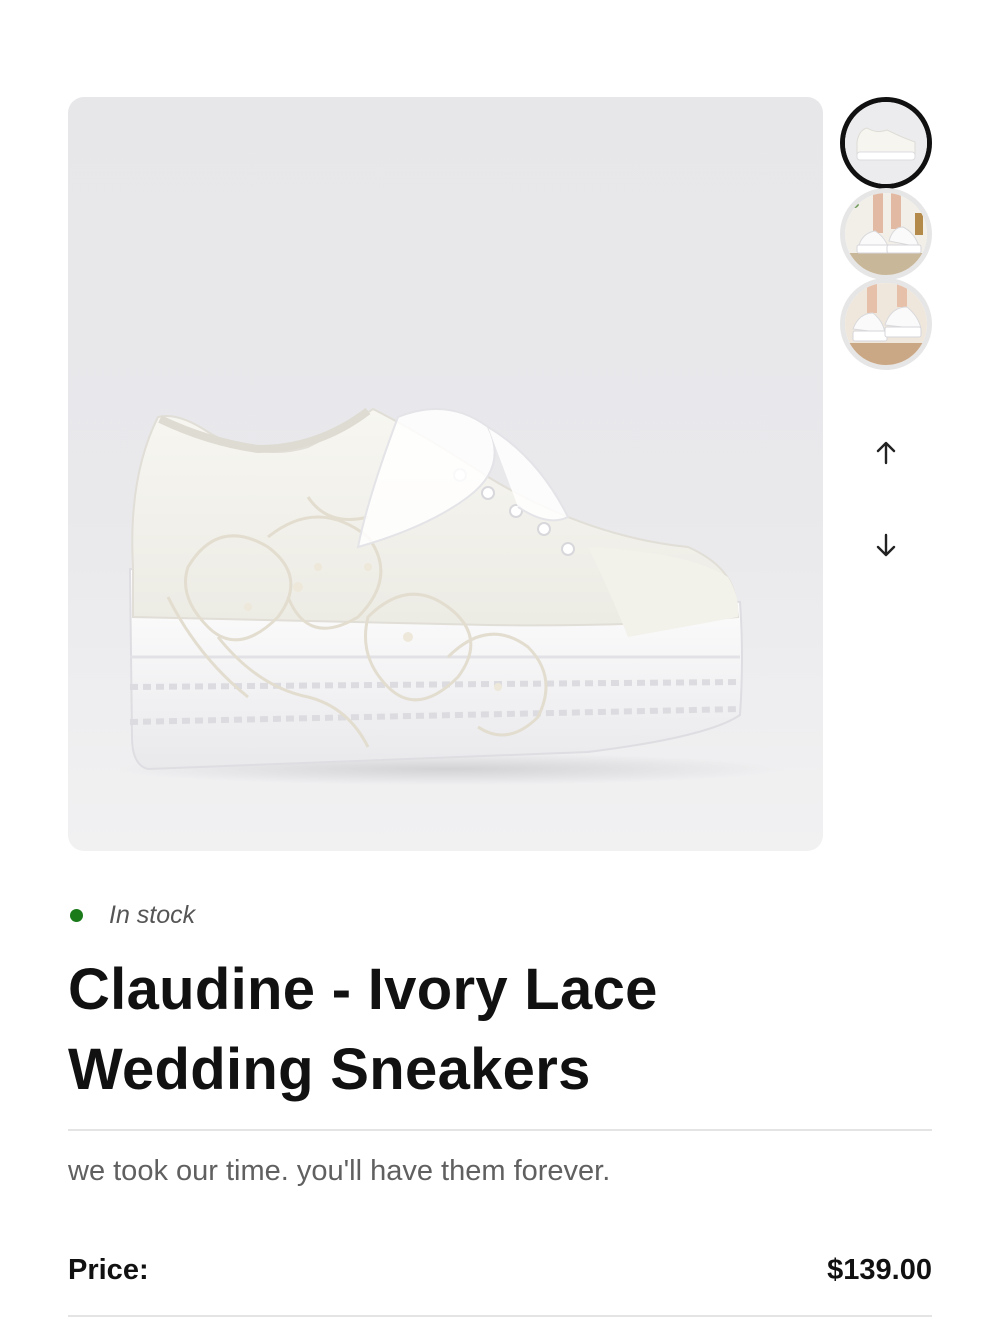 The width and height of the screenshot is (1000, 1333). What do you see at coordinates (886, 545) in the screenshot?
I see `arrow-down-icon` at bounding box center [886, 545].